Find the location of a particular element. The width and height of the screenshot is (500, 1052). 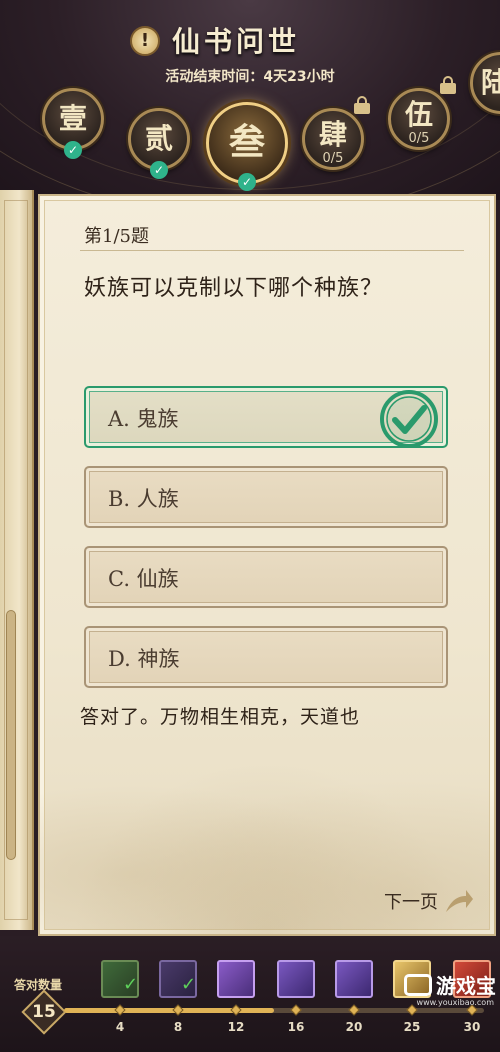

option-d-button: D. 神族 is located at coordinates (266, 657).